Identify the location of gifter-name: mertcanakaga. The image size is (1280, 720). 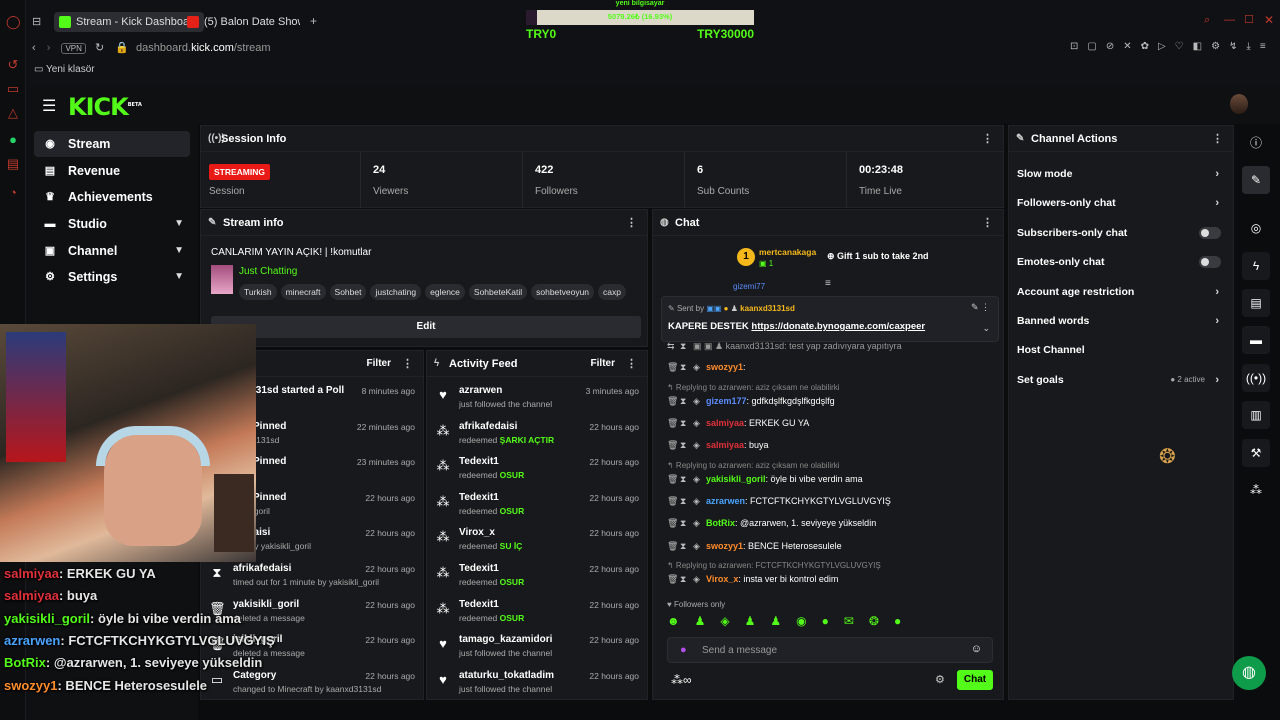
(787, 252).